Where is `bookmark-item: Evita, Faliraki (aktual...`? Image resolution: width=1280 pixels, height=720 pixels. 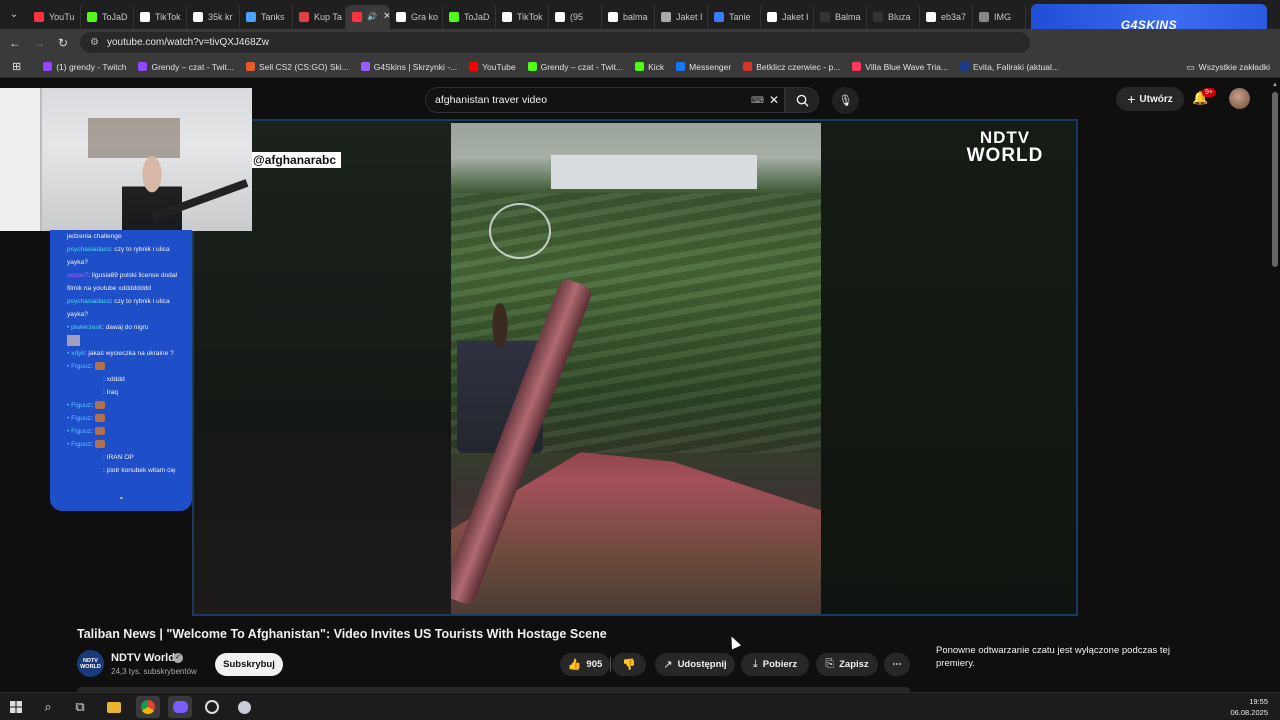
bookmark-item: Evita, Faliraki (aktual... is located at coordinates (1009, 67).